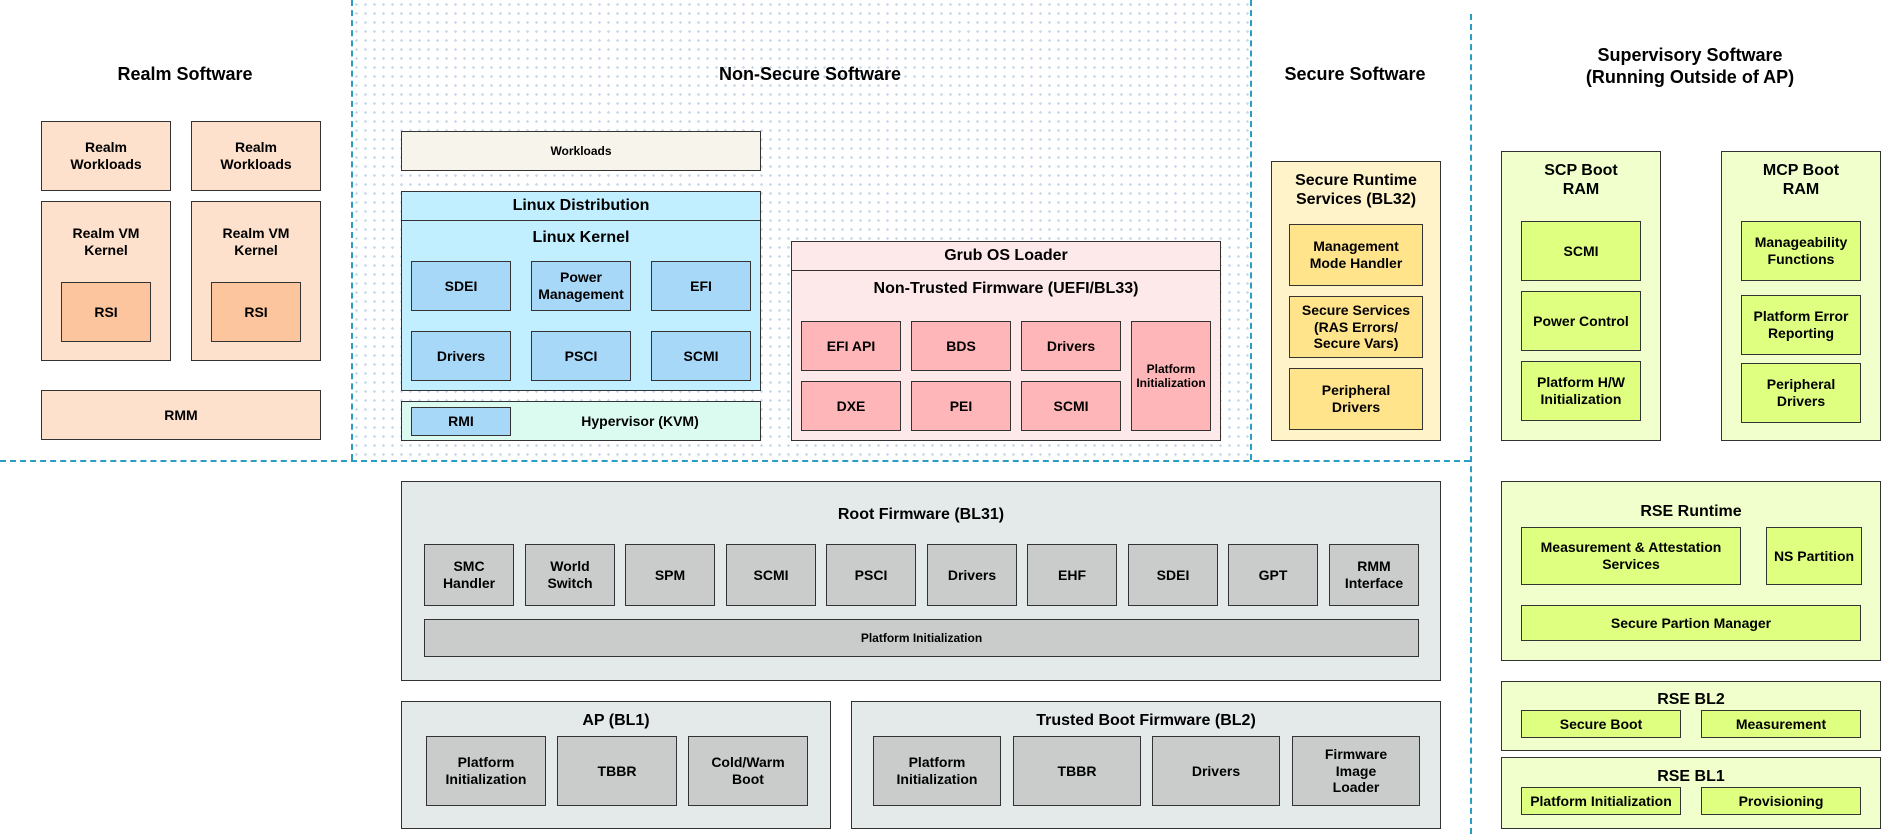 The height and width of the screenshot is (834, 1882). What do you see at coordinates (1801, 179) in the screenshot?
I see `mcp-boot-ram-label: MCP Boot RAM` at bounding box center [1801, 179].